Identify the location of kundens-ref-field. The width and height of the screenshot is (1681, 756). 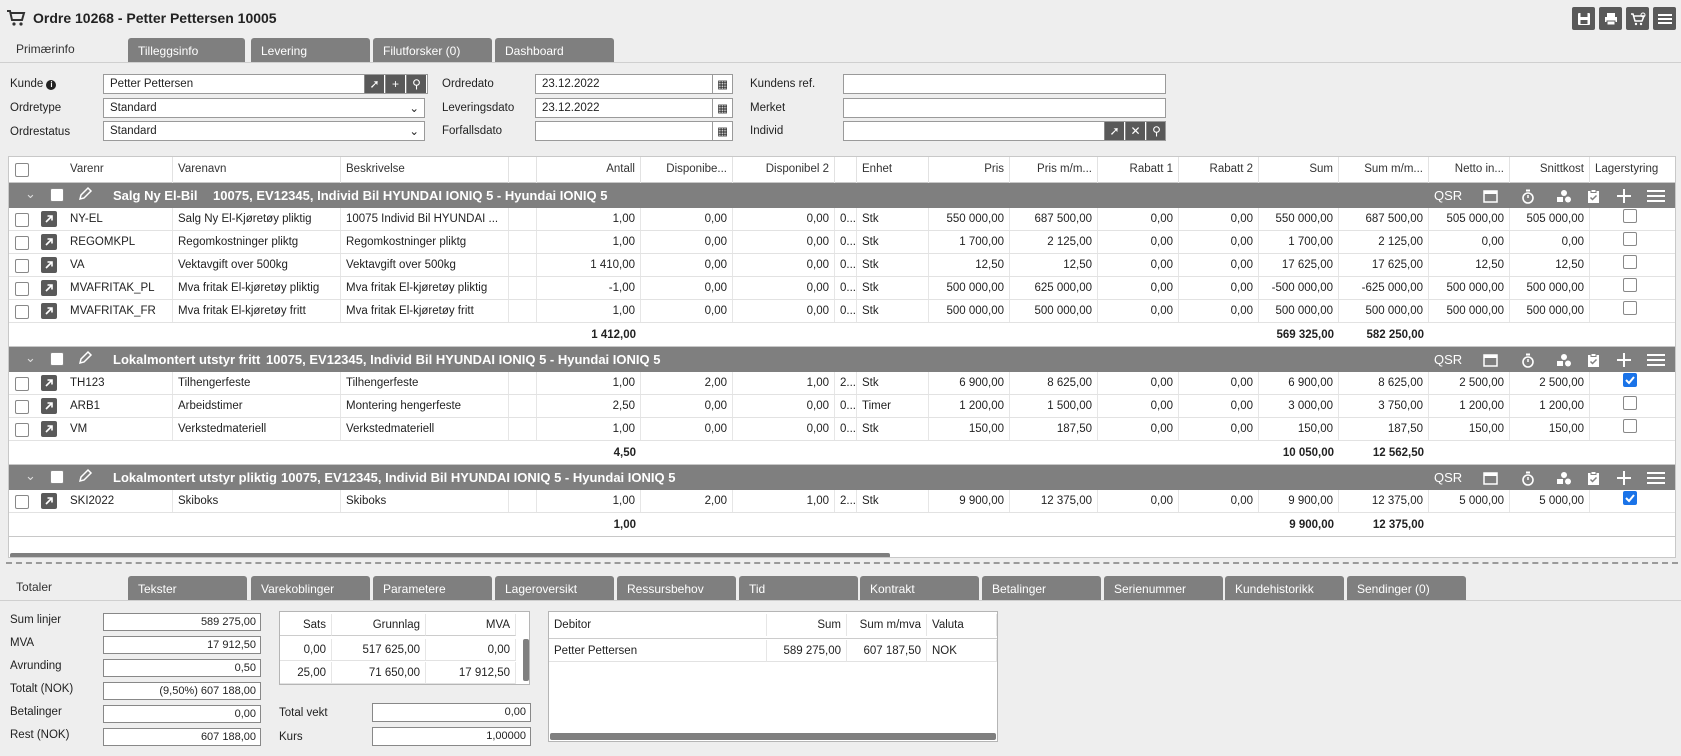
(1004, 84).